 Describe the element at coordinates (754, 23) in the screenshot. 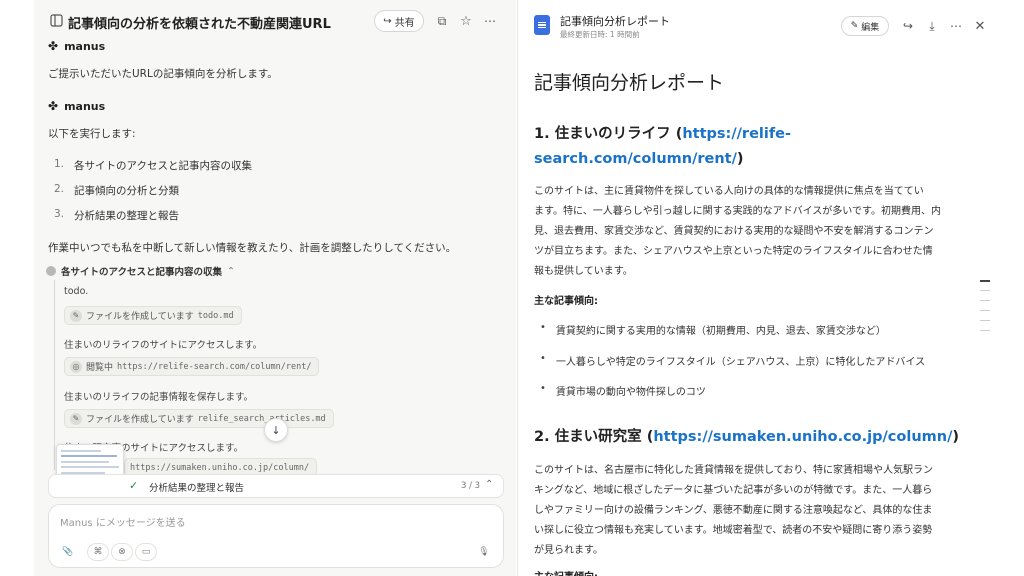

I see `document-header: 記事傾向分析レポート 最終更新日時: 1 時間前 ✎ 編集 ↪ ⤓ ⋯ ✕` at that location.